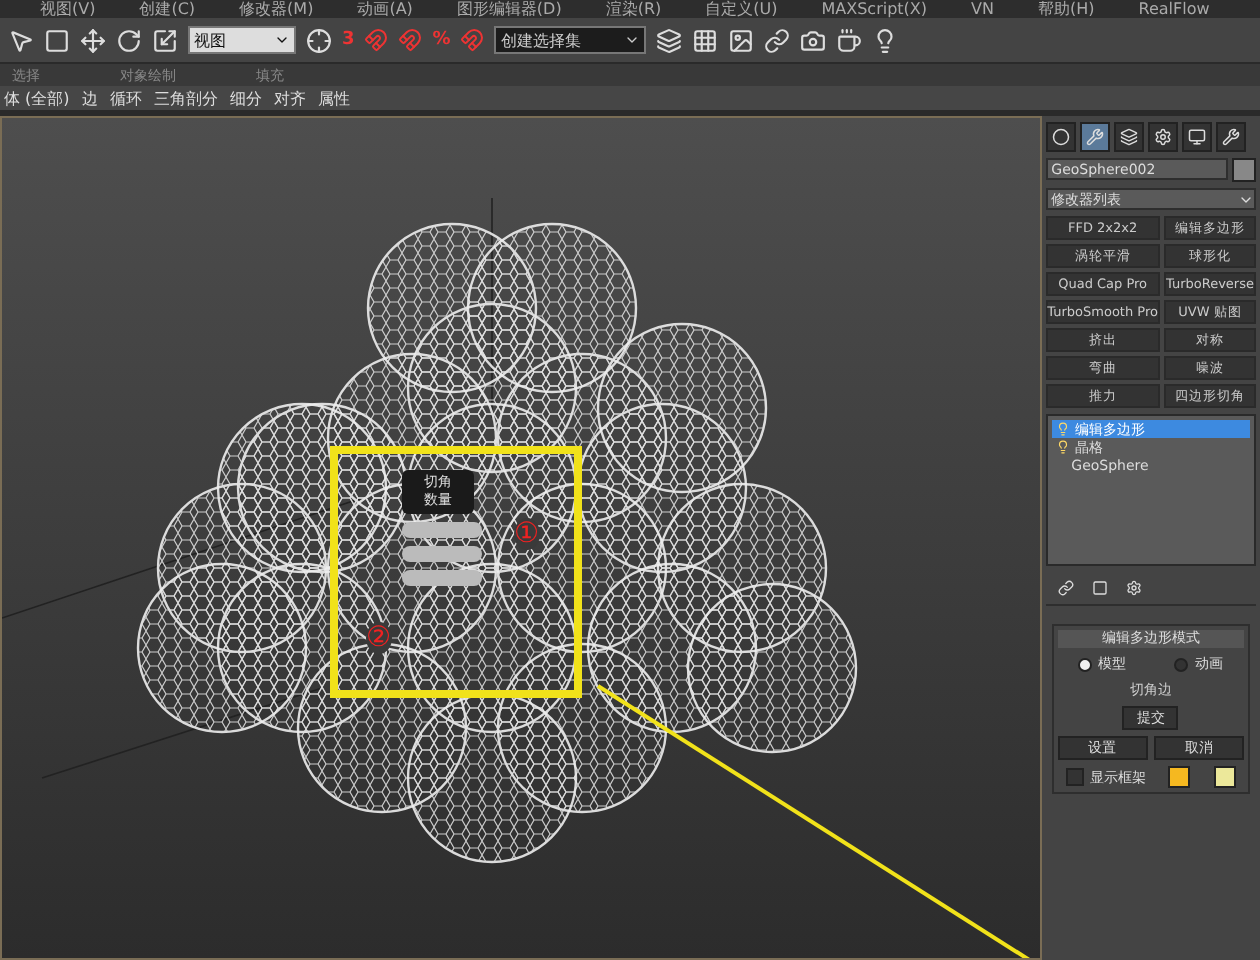  Describe the element at coordinates (319, 40) in the screenshot. I see `pivot-icon` at that location.